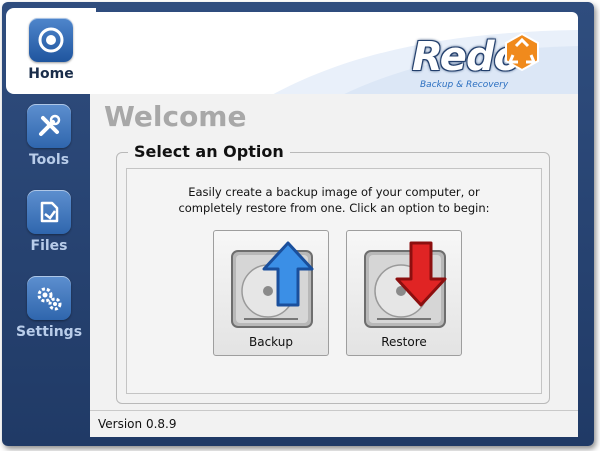 This screenshot has width=600, height=451. Describe the element at coordinates (51, 40) in the screenshot. I see `home-icon` at that location.